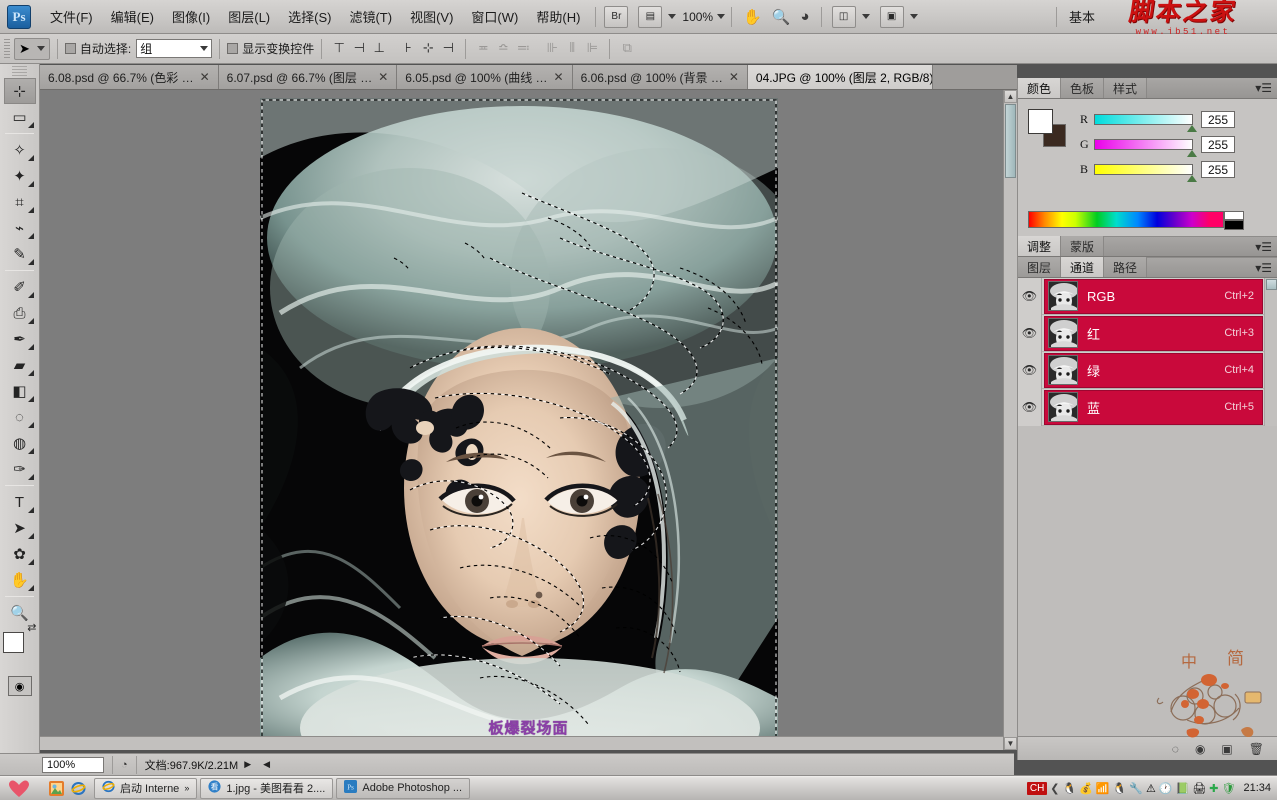 The image size is (1277, 800). Describe the element at coordinates (359, 49) in the screenshot. I see `align-vertical-centers-icon: ⊣` at that location.